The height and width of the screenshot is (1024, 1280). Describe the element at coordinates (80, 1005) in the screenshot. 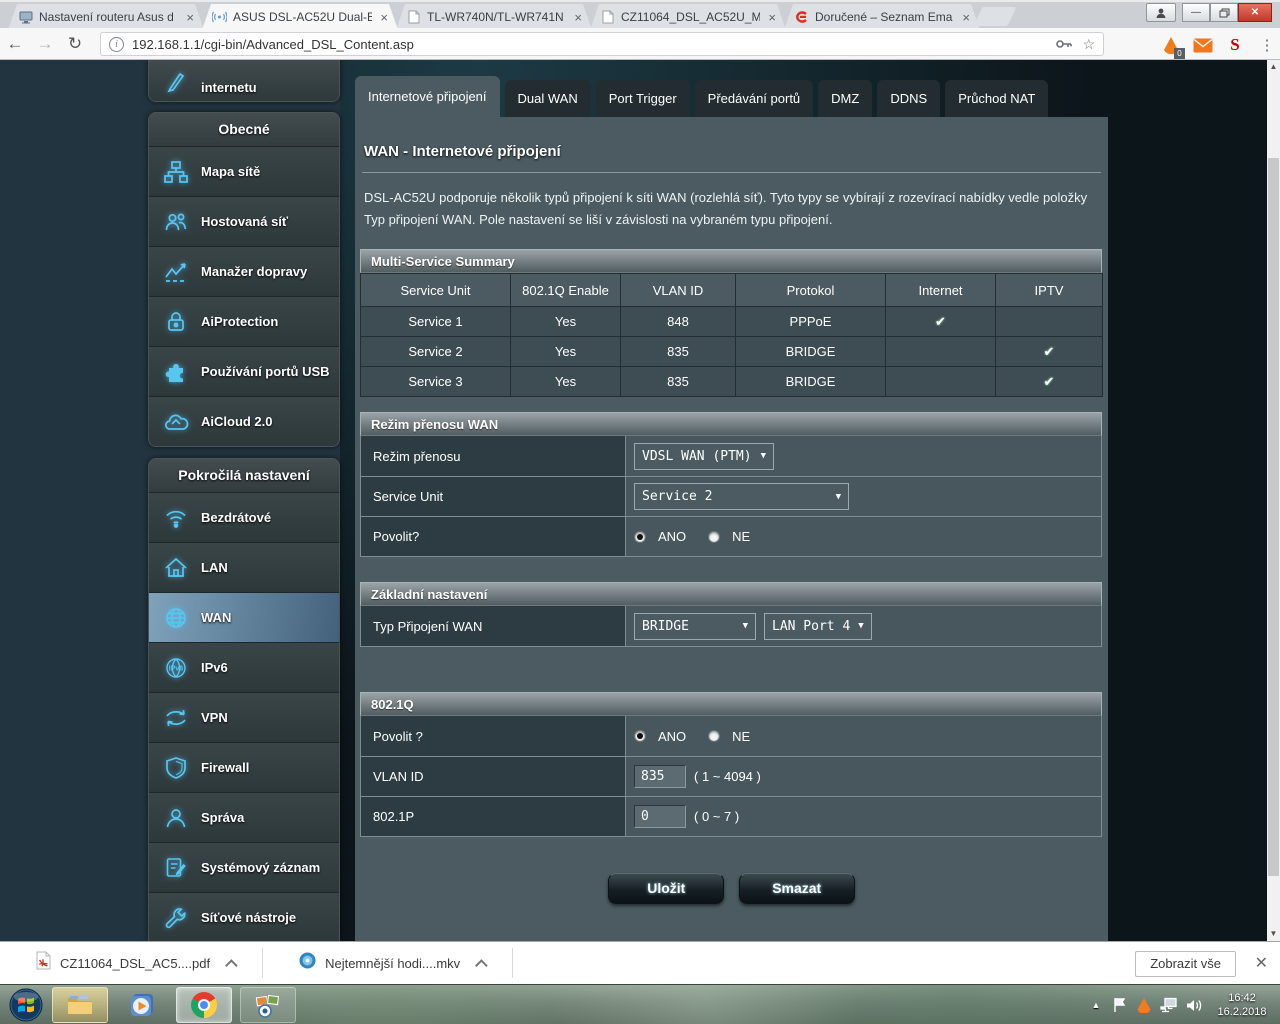

I see `file-explorer-taskbar-button` at that location.